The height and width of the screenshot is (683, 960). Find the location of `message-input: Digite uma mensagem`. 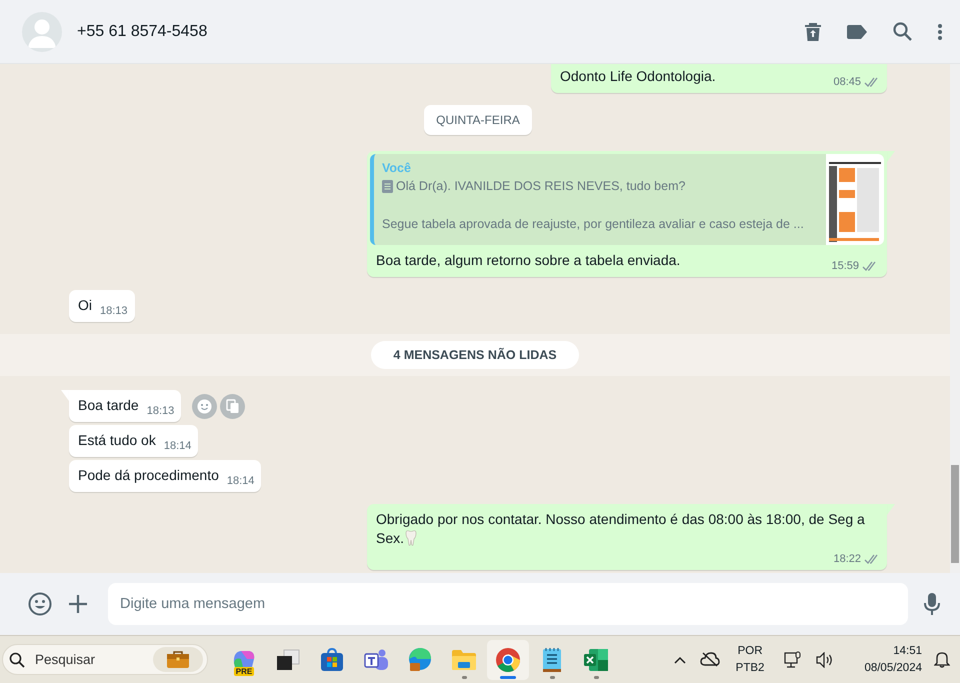

message-input: Digite uma mensagem is located at coordinates (508, 604).